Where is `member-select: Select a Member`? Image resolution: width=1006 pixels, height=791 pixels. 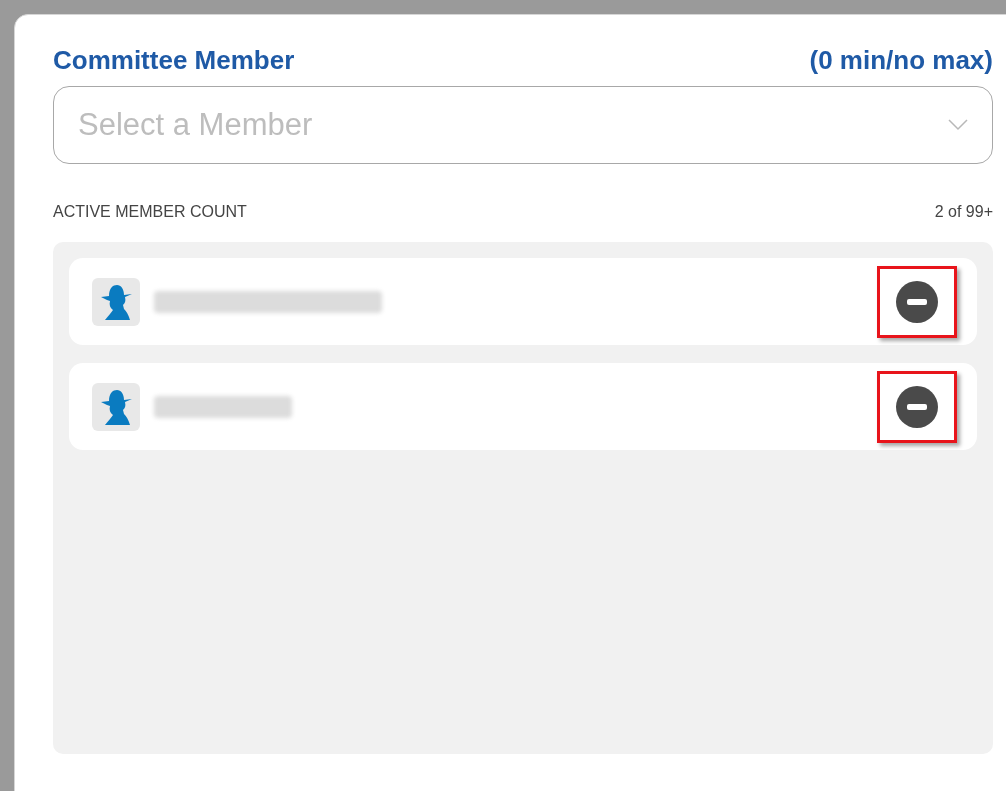 member-select: Select a Member is located at coordinates (523, 125).